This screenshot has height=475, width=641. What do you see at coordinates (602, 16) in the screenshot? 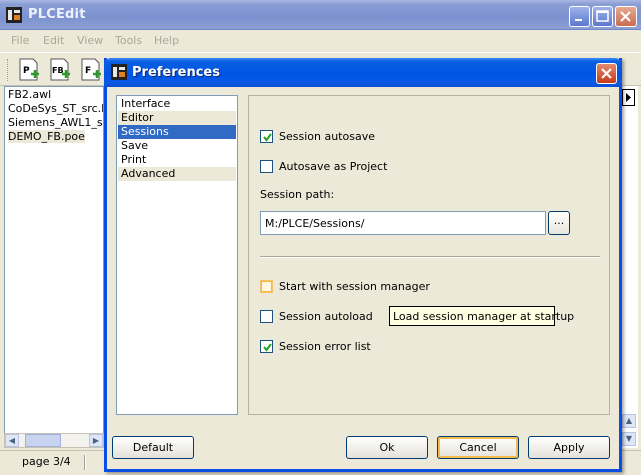
I see `maximize-button` at bounding box center [602, 16].